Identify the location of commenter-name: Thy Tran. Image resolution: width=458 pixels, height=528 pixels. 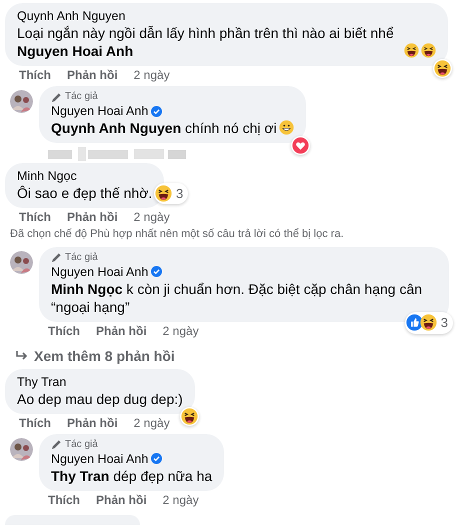
(41, 382).